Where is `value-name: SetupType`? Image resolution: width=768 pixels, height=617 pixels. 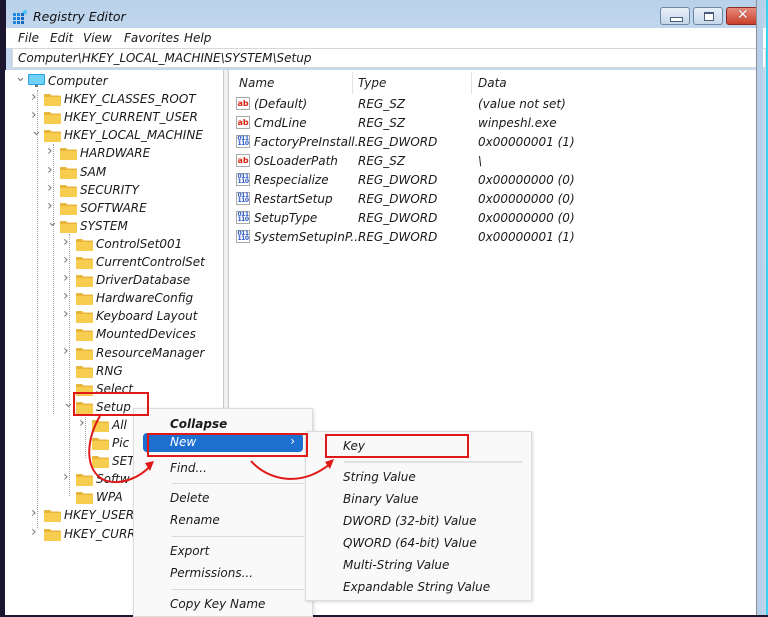
value-name: SetupType is located at coordinates (286, 218).